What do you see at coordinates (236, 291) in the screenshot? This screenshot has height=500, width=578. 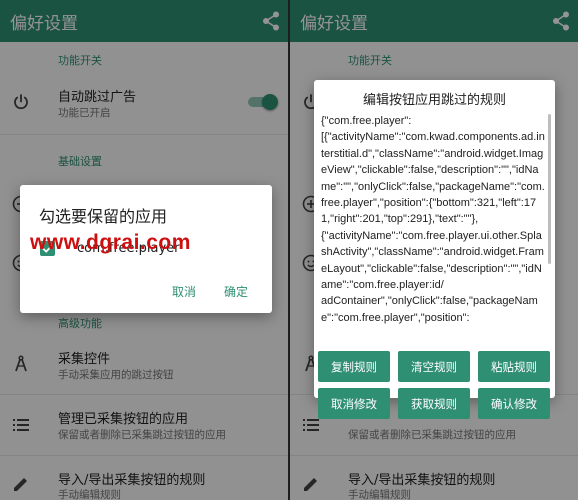 I see `confirm-button: 确定` at bounding box center [236, 291].